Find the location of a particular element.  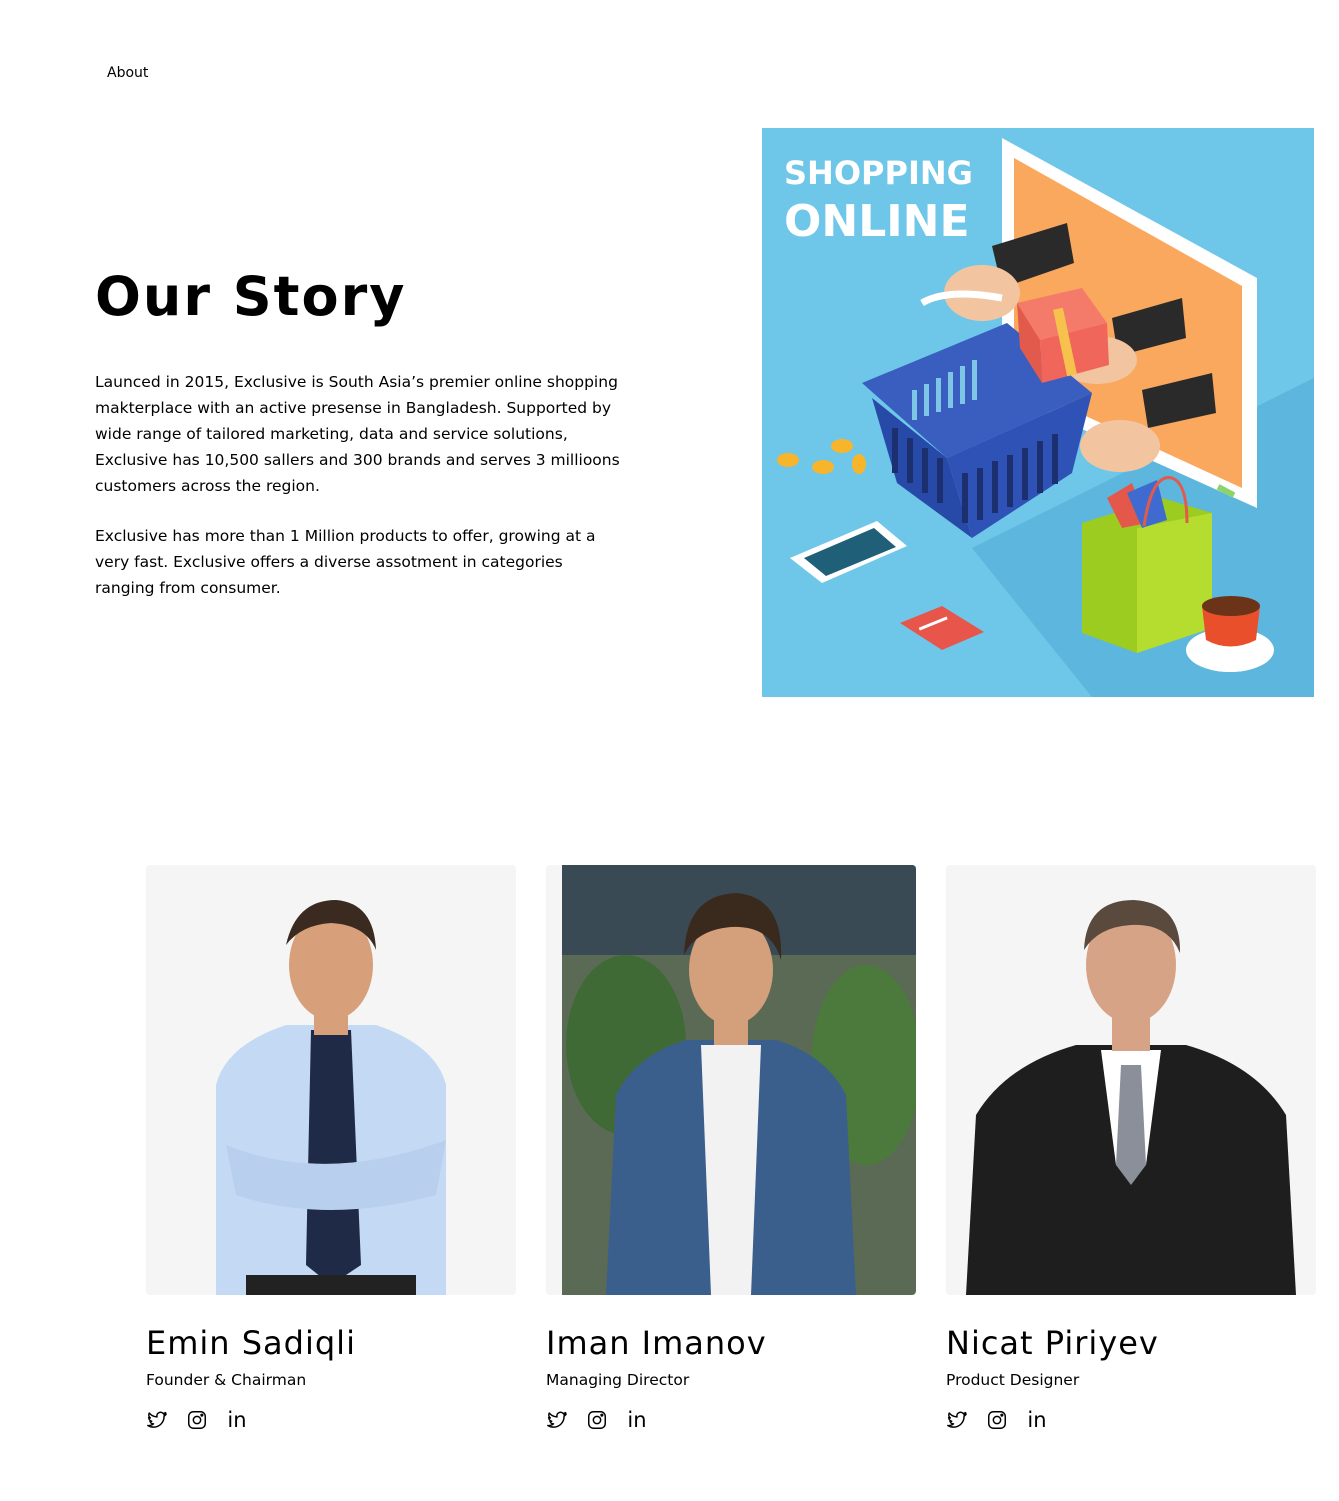

team-card: Iman Imanov Managing Director in is located at coordinates (731, 1148).